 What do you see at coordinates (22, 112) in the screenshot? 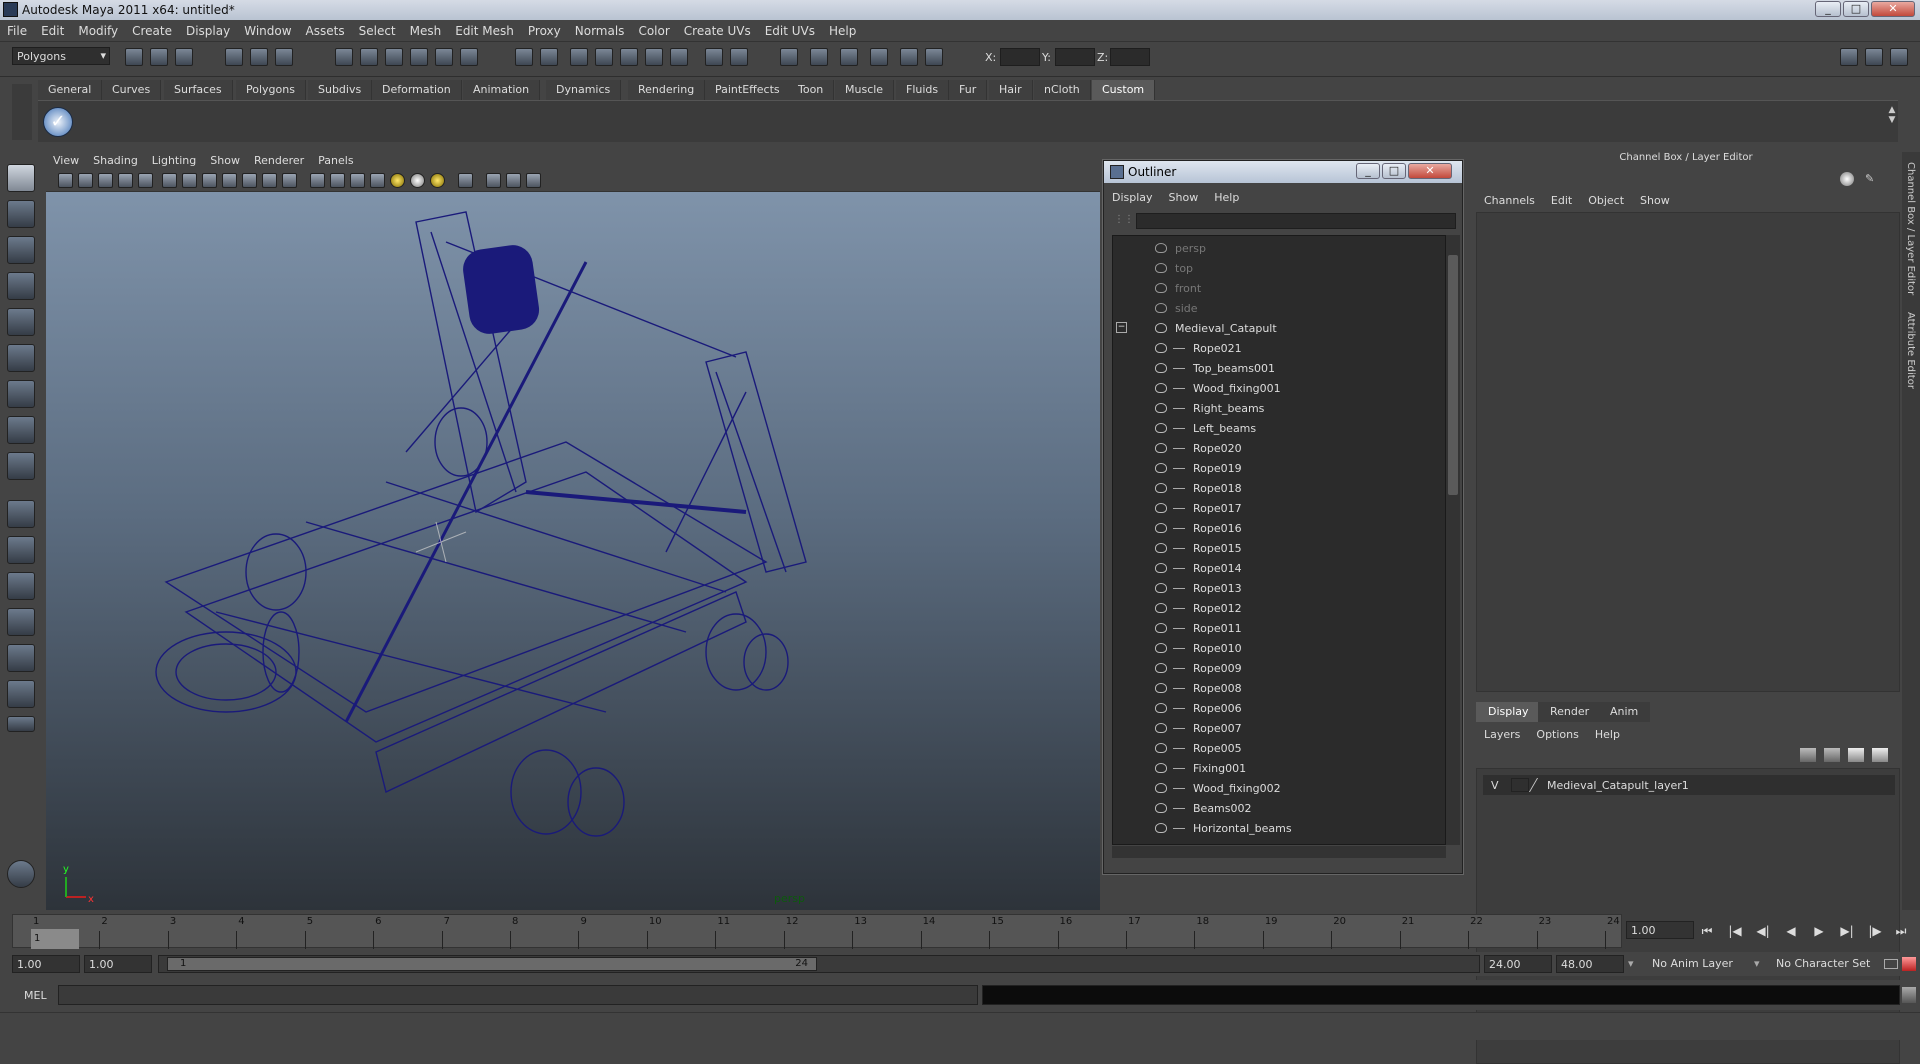
I see `shelf-menu-handle` at bounding box center [22, 112].